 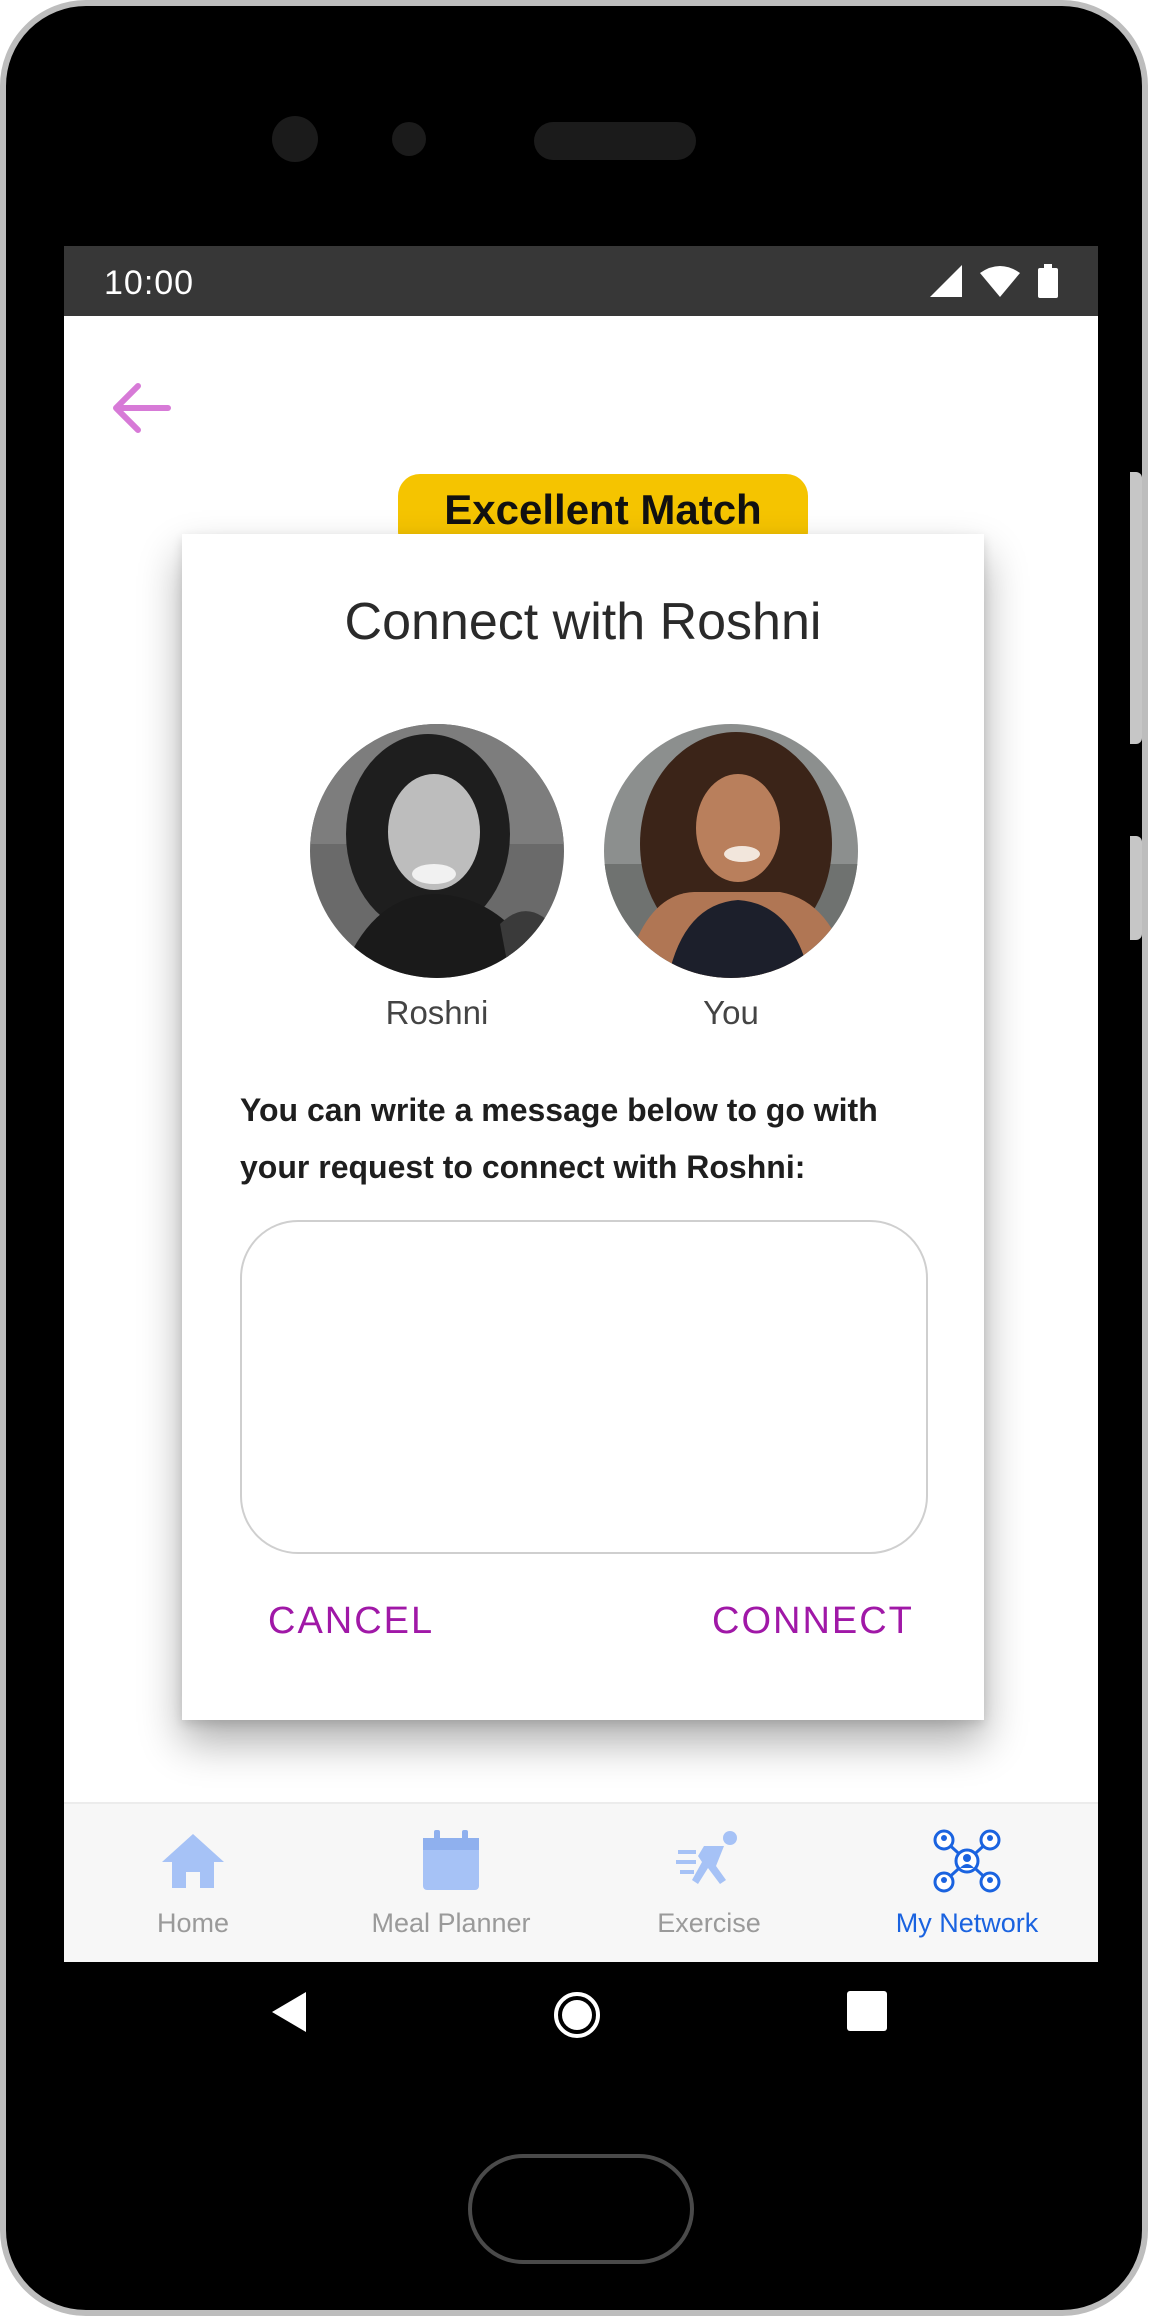 I want to click on dialog-title: Connect with Roshni, so click(x=583, y=622).